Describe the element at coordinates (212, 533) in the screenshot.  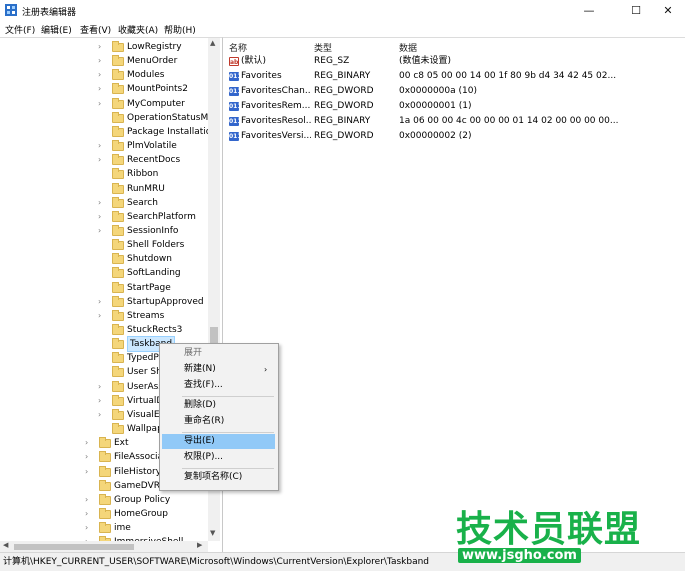
I see `scroll-down-icon: ▼` at that location.